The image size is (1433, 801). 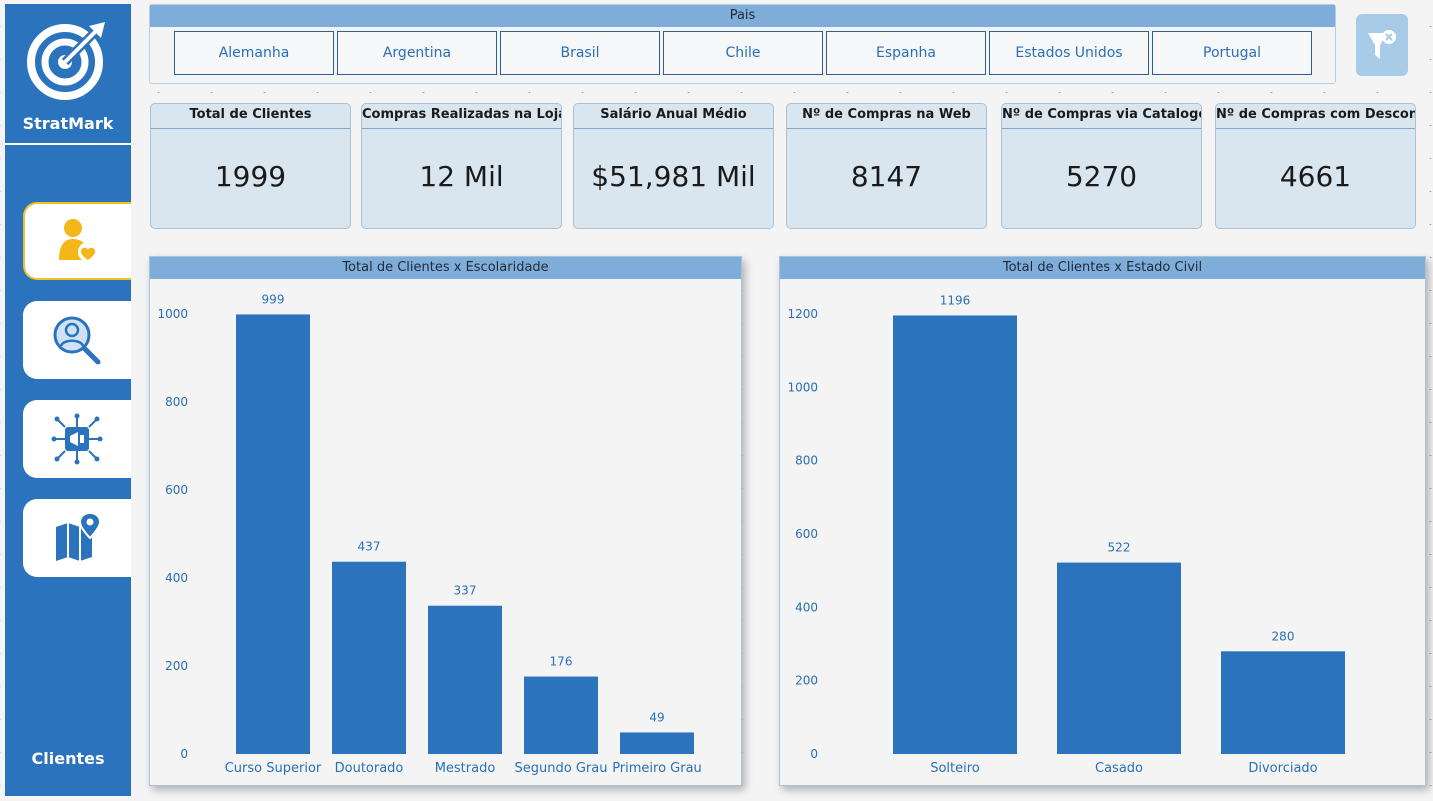 I want to click on y-tick-label: 1200, so click(x=802, y=314).